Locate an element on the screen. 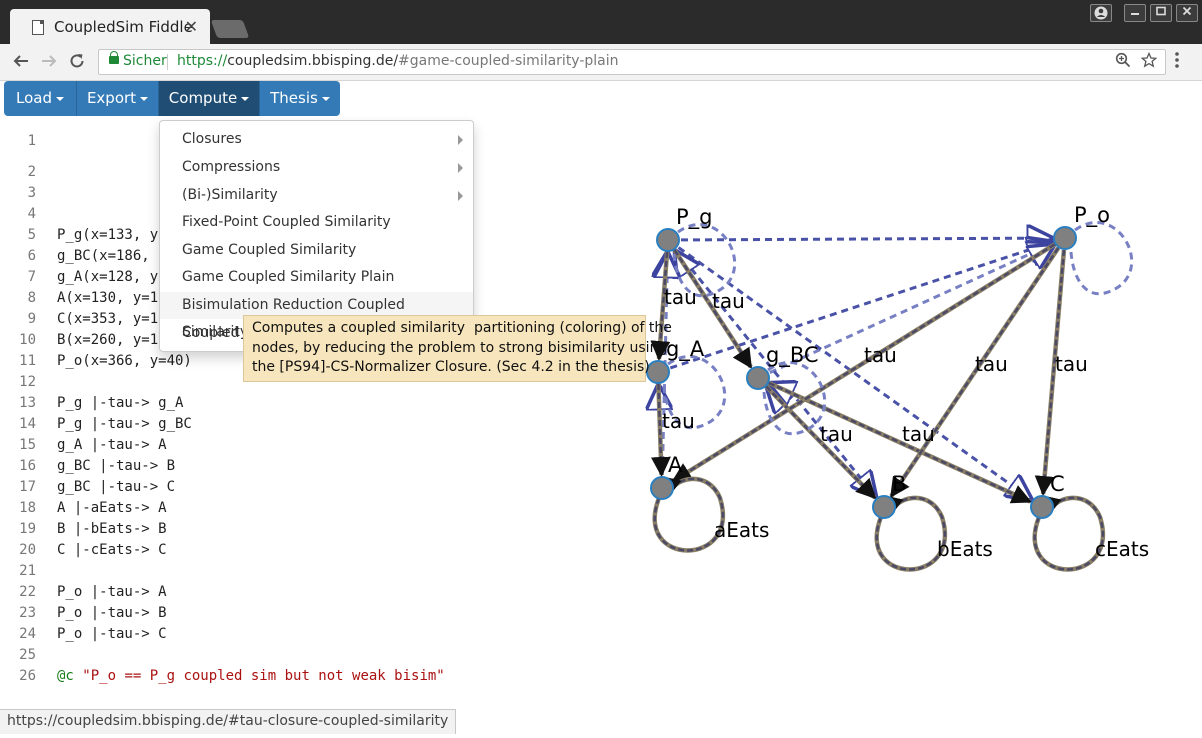  new-tab-button is located at coordinates (230, 29).